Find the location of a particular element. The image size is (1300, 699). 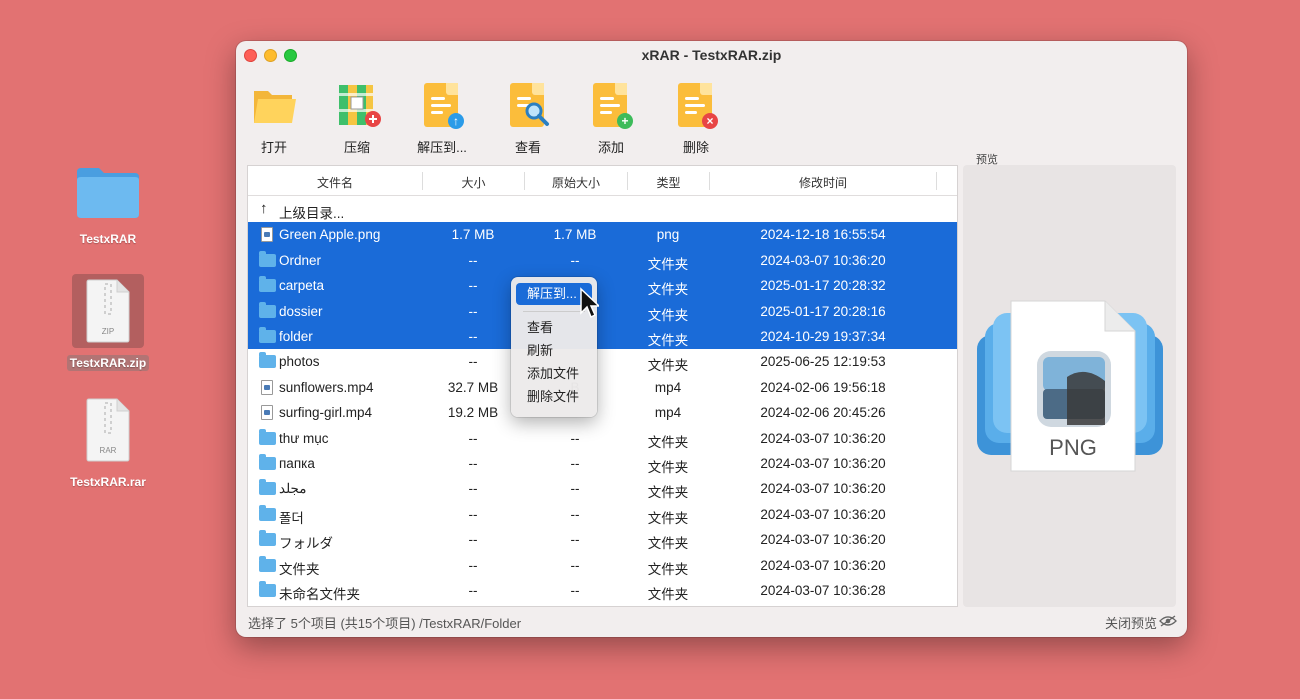

table-row: 未命名文件夹 -- -- 文件夹 2024-03-07 10:36:28 is located at coordinates (602, 590).